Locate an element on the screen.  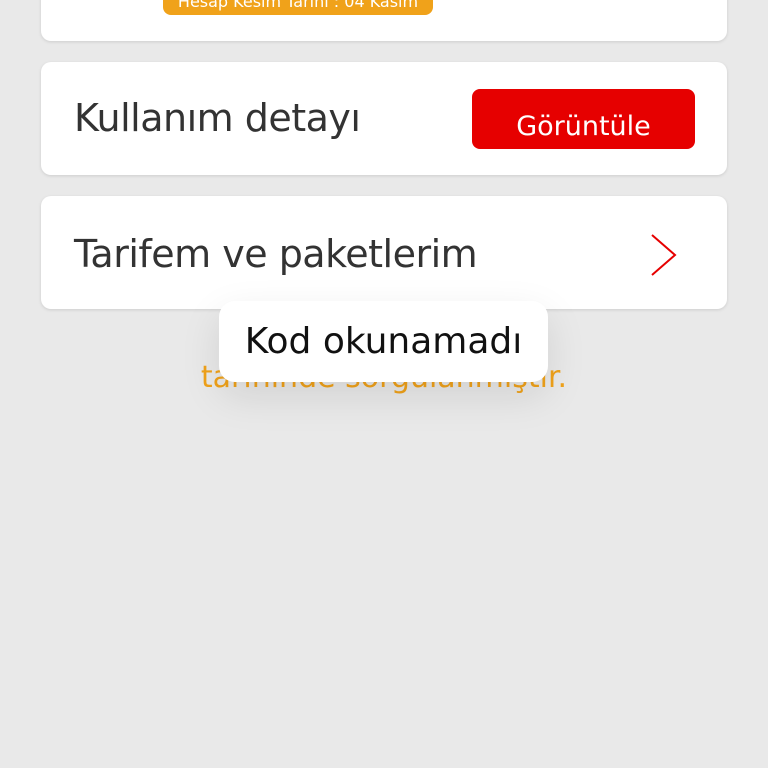
billing-date-badge: Hesap Kesim Tarihi : 04 Kasım is located at coordinates (298, 7).